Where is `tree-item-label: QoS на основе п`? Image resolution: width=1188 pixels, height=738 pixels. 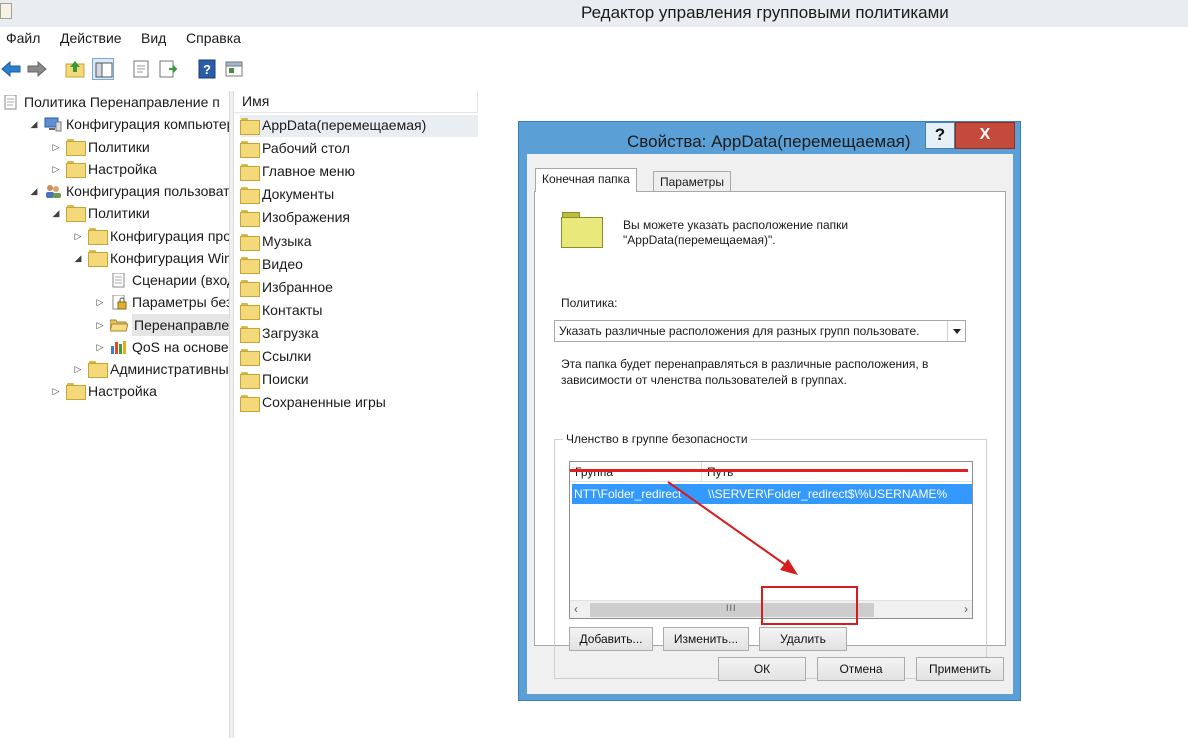 tree-item-label: QoS на основе п is located at coordinates (180, 346).